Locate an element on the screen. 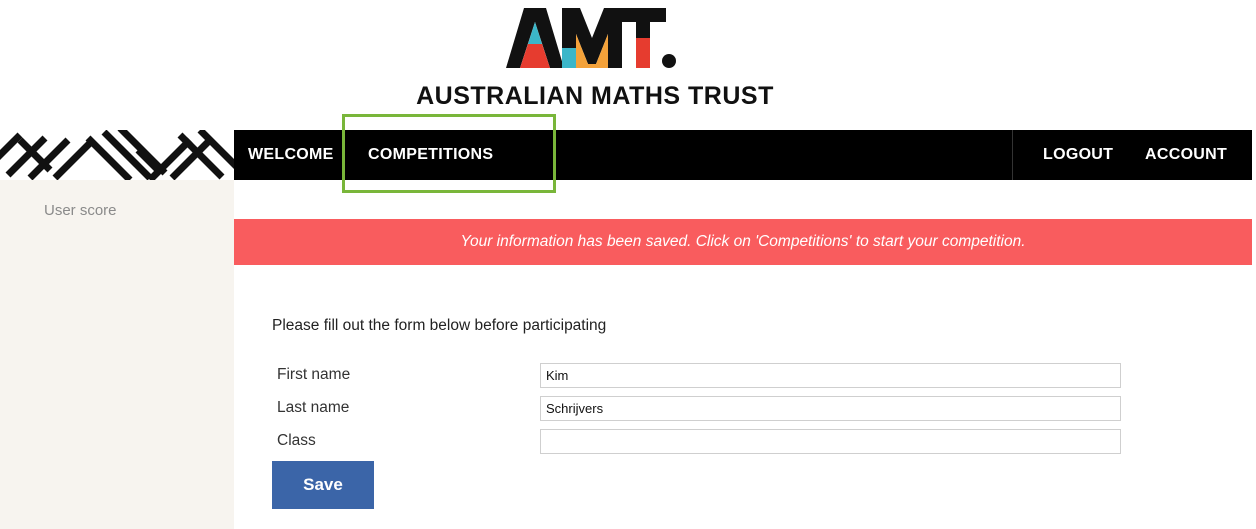  save-button: Save is located at coordinates (323, 485).